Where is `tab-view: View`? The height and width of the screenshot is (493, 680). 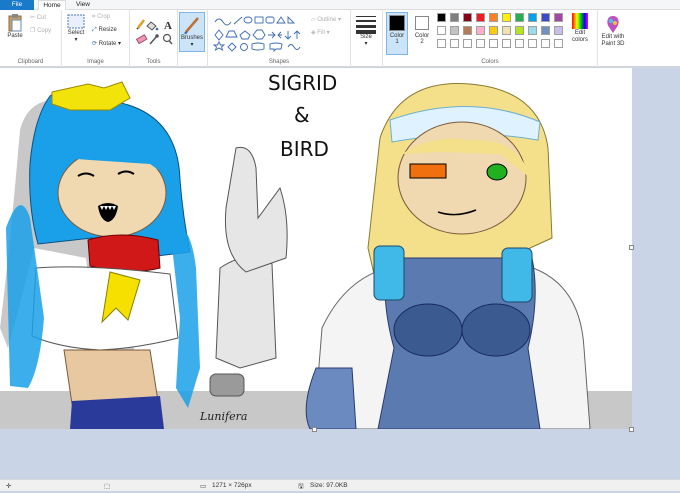 tab-view: View is located at coordinates (83, 5).